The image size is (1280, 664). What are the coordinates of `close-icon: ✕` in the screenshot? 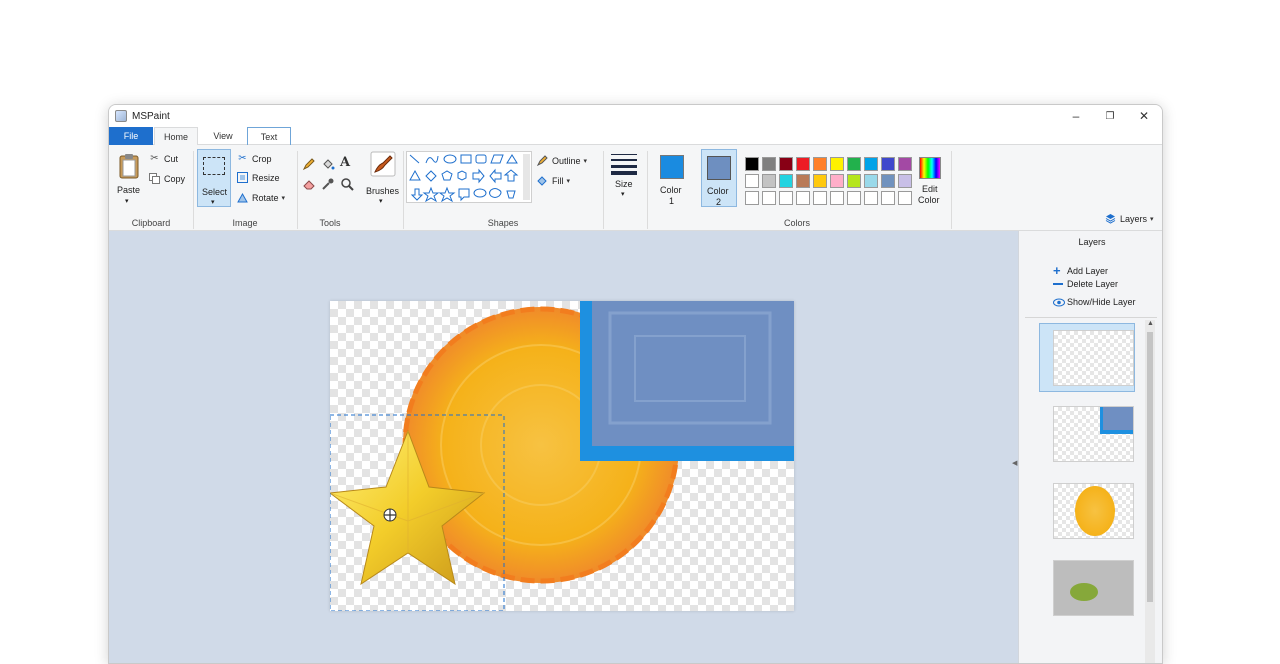 It's located at (1144, 116).